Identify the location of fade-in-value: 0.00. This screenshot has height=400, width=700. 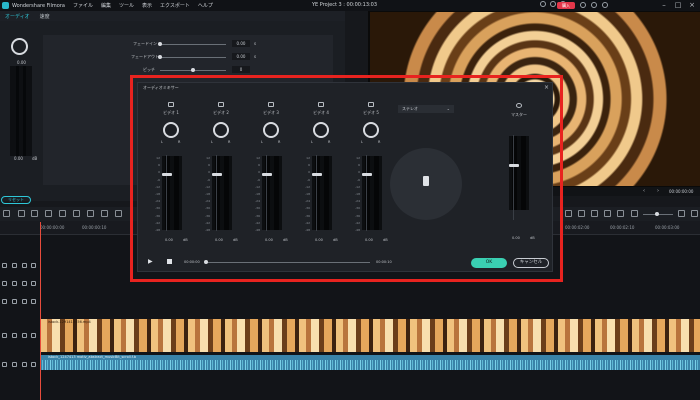
(241, 43).